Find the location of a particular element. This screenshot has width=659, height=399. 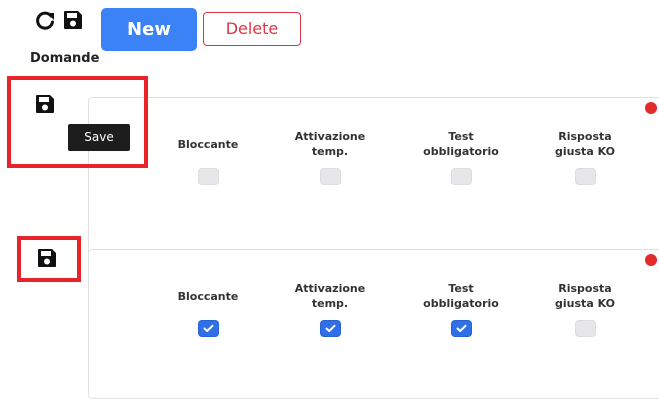

delete-button: Delete is located at coordinates (252, 29).